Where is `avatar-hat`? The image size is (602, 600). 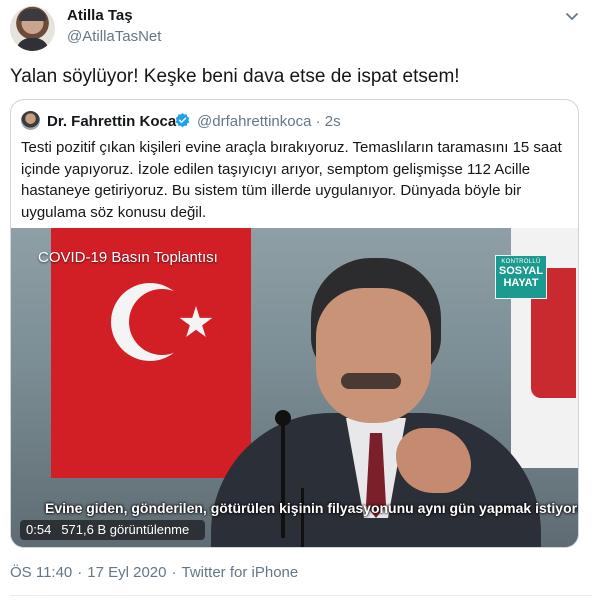
avatar-hat is located at coordinates (32, 15).